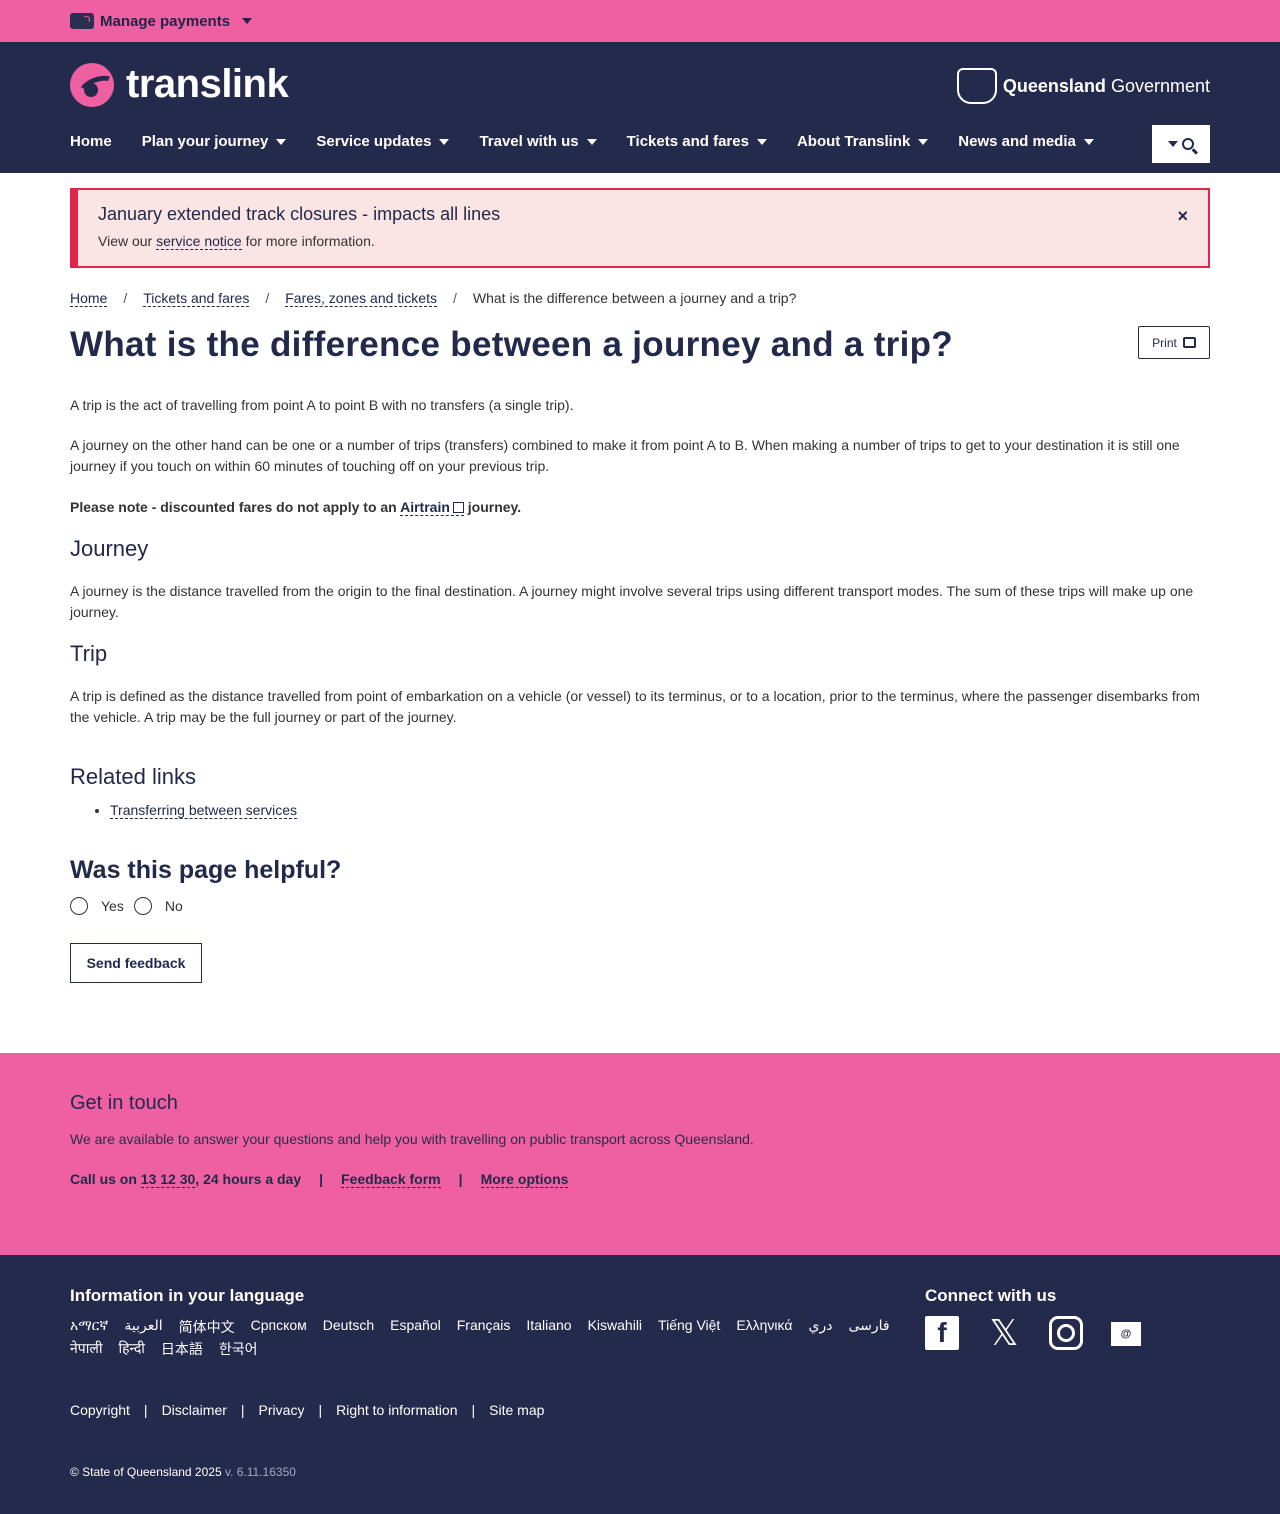 The height and width of the screenshot is (1514, 1280). Describe the element at coordinates (79, 906) in the screenshot. I see `yes-radio` at that location.